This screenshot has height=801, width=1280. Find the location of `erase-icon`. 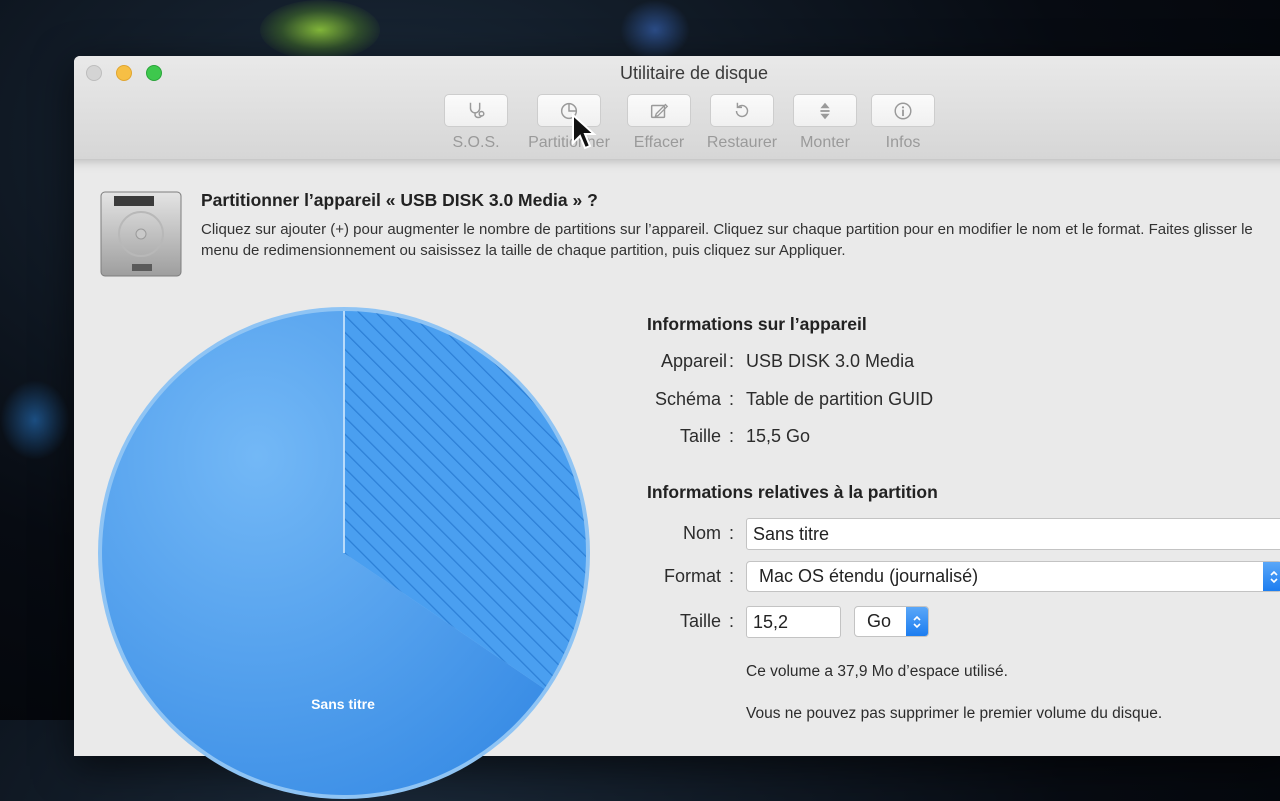

erase-icon is located at coordinates (659, 110).